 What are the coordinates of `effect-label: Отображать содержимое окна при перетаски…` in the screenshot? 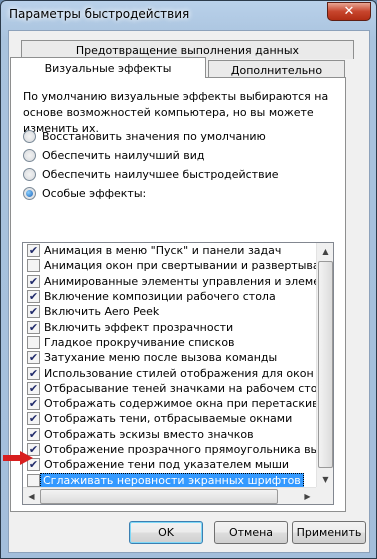 It's located at (180, 404).